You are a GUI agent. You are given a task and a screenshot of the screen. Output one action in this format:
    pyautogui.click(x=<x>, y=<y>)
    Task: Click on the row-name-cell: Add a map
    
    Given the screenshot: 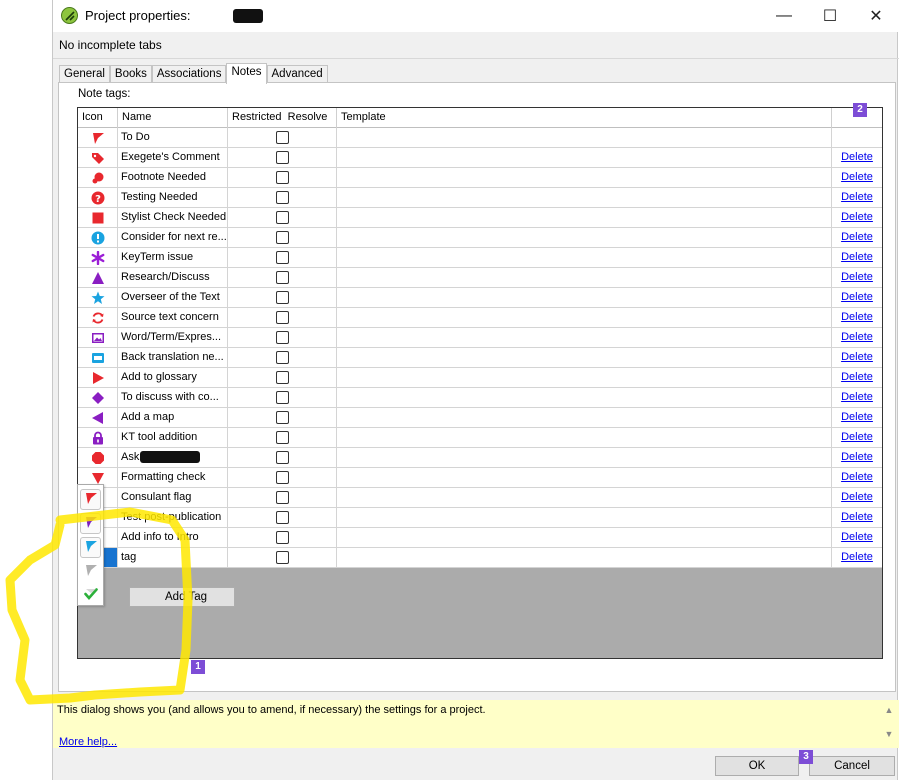 What is the action you would take?
    pyautogui.click(x=173, y=417)
    